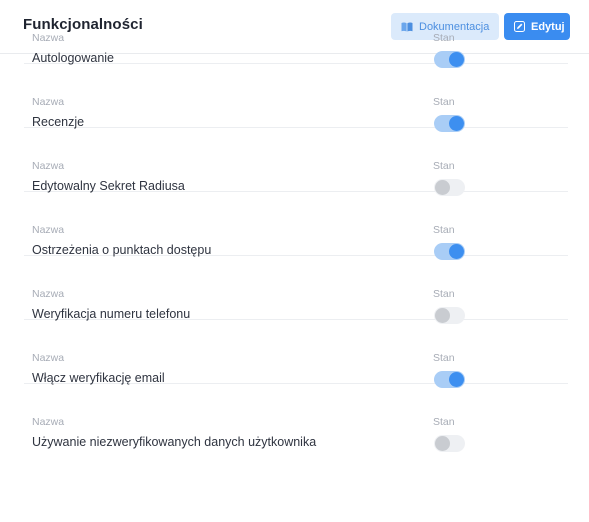 This screenshot has width=589, height=522. I want to click on feature-name: Autologowanie, so click(73, 58).